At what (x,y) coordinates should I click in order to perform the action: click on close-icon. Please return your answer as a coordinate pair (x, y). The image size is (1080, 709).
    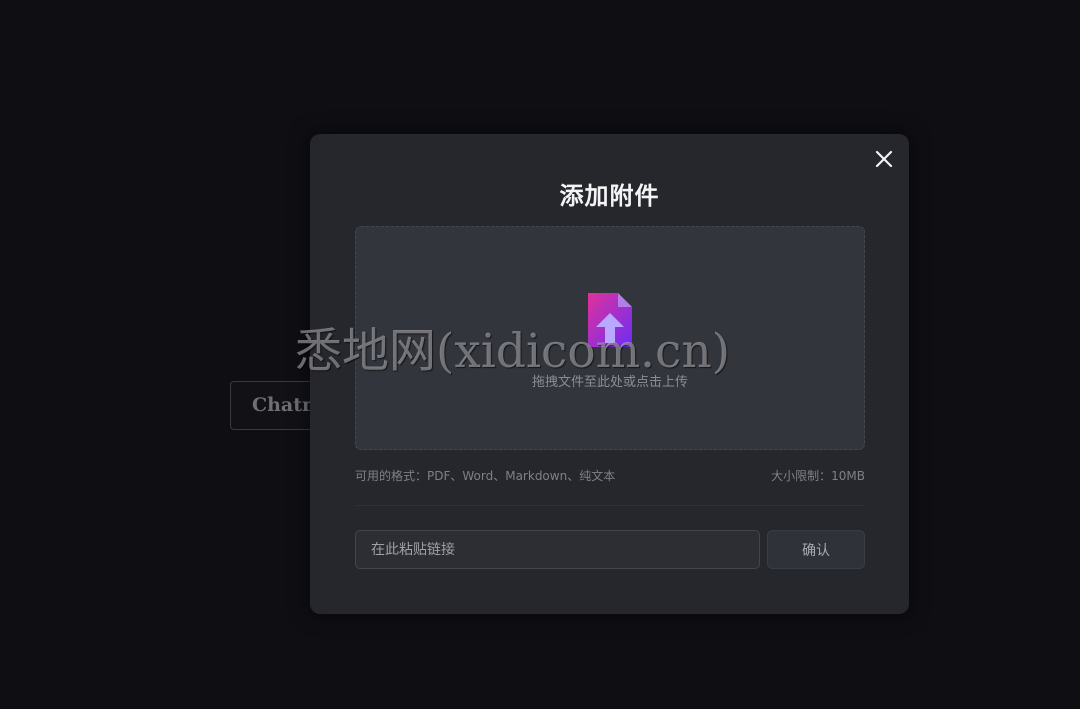
    Looking at the image, I should click on (884, 159).